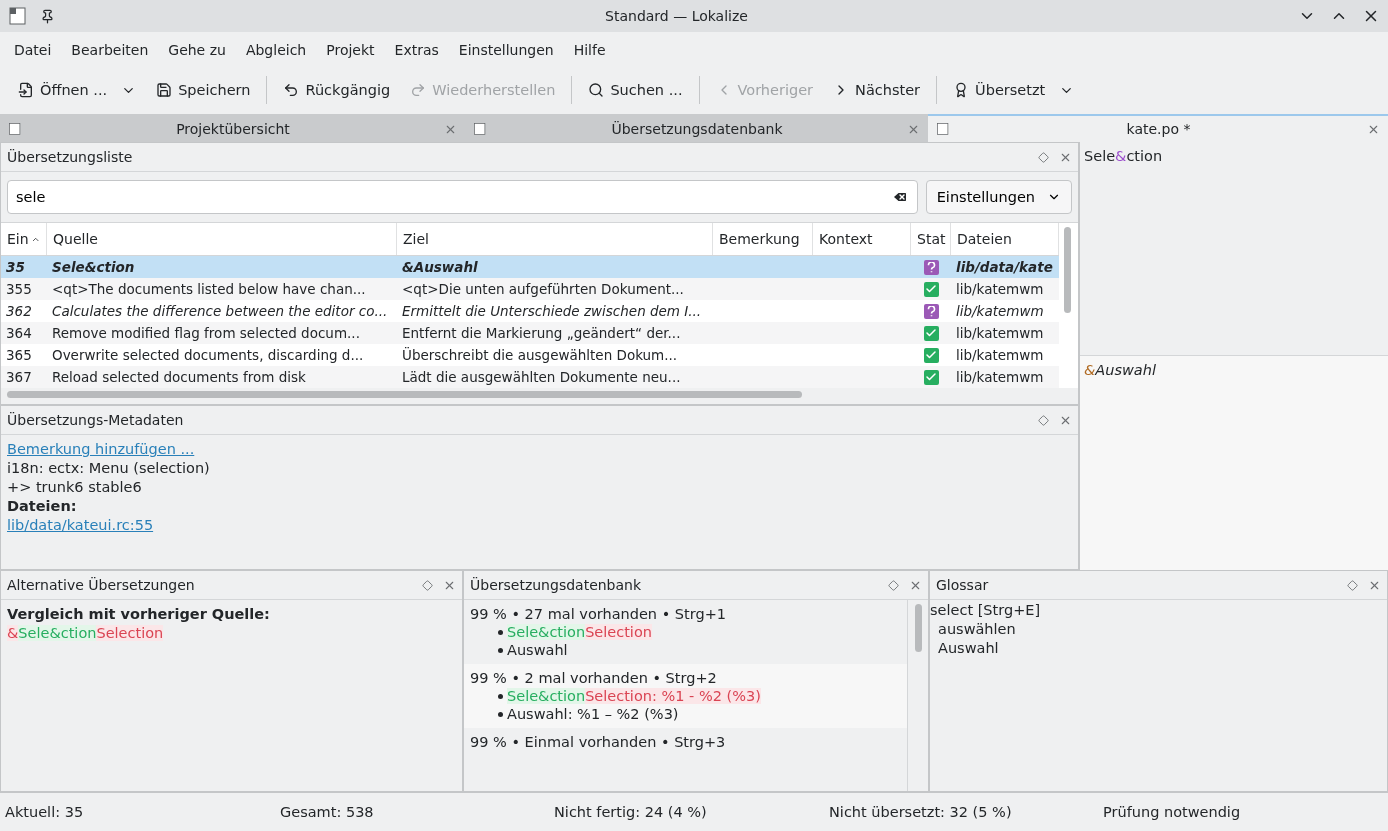 This screenshot has height=831, width=1388. What do you see at coordinates (19, 377) in the screenshot?
I see `table-cell-text: 367` at bounding box center [19, 377].